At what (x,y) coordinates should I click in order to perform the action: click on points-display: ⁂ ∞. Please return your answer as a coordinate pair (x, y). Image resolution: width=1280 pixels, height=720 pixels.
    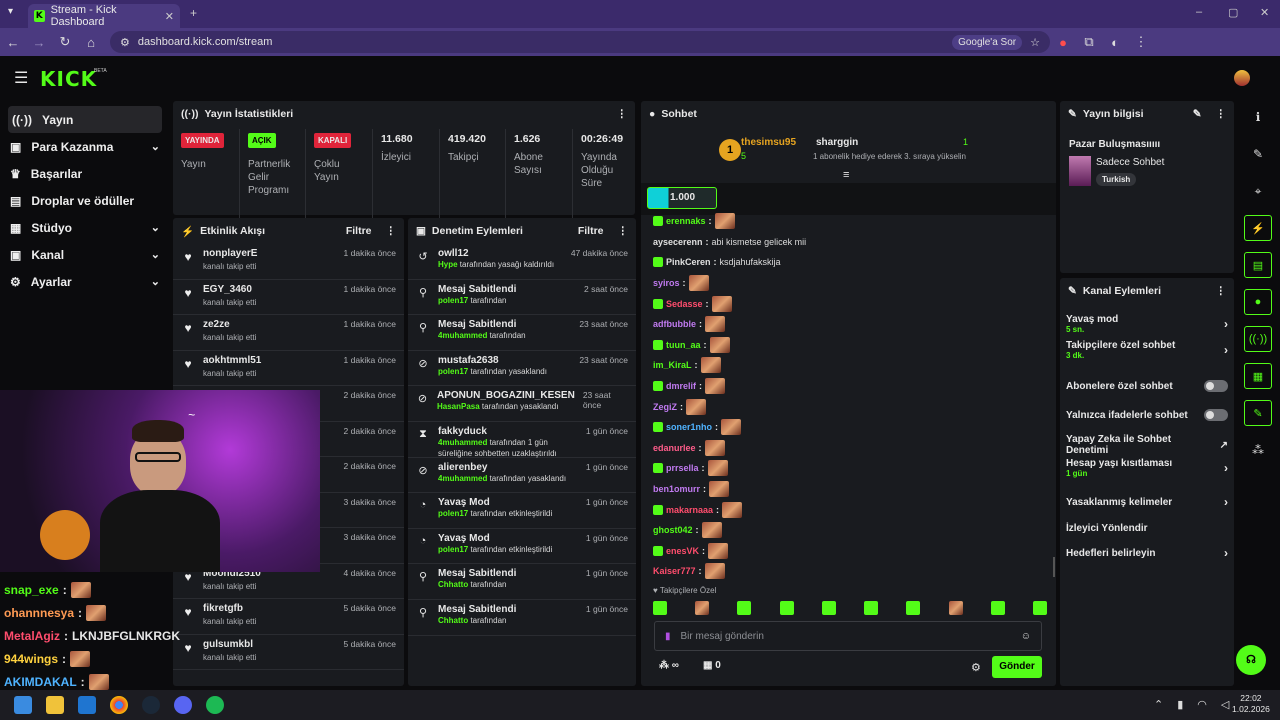
    Looking at the image, I should click on (669, 665).